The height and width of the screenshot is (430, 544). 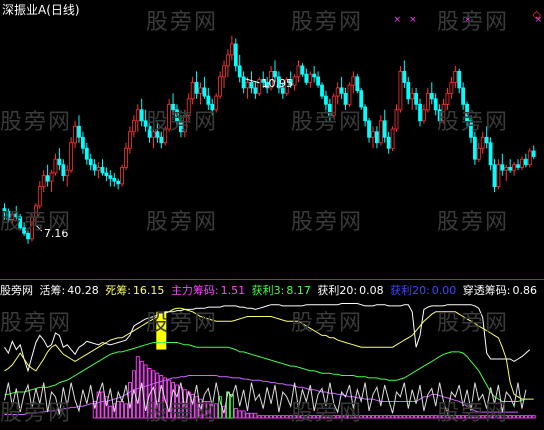 I want to click on legend-item-penetration: 穿透筹码: 0.86, so click(x=499, y=290).